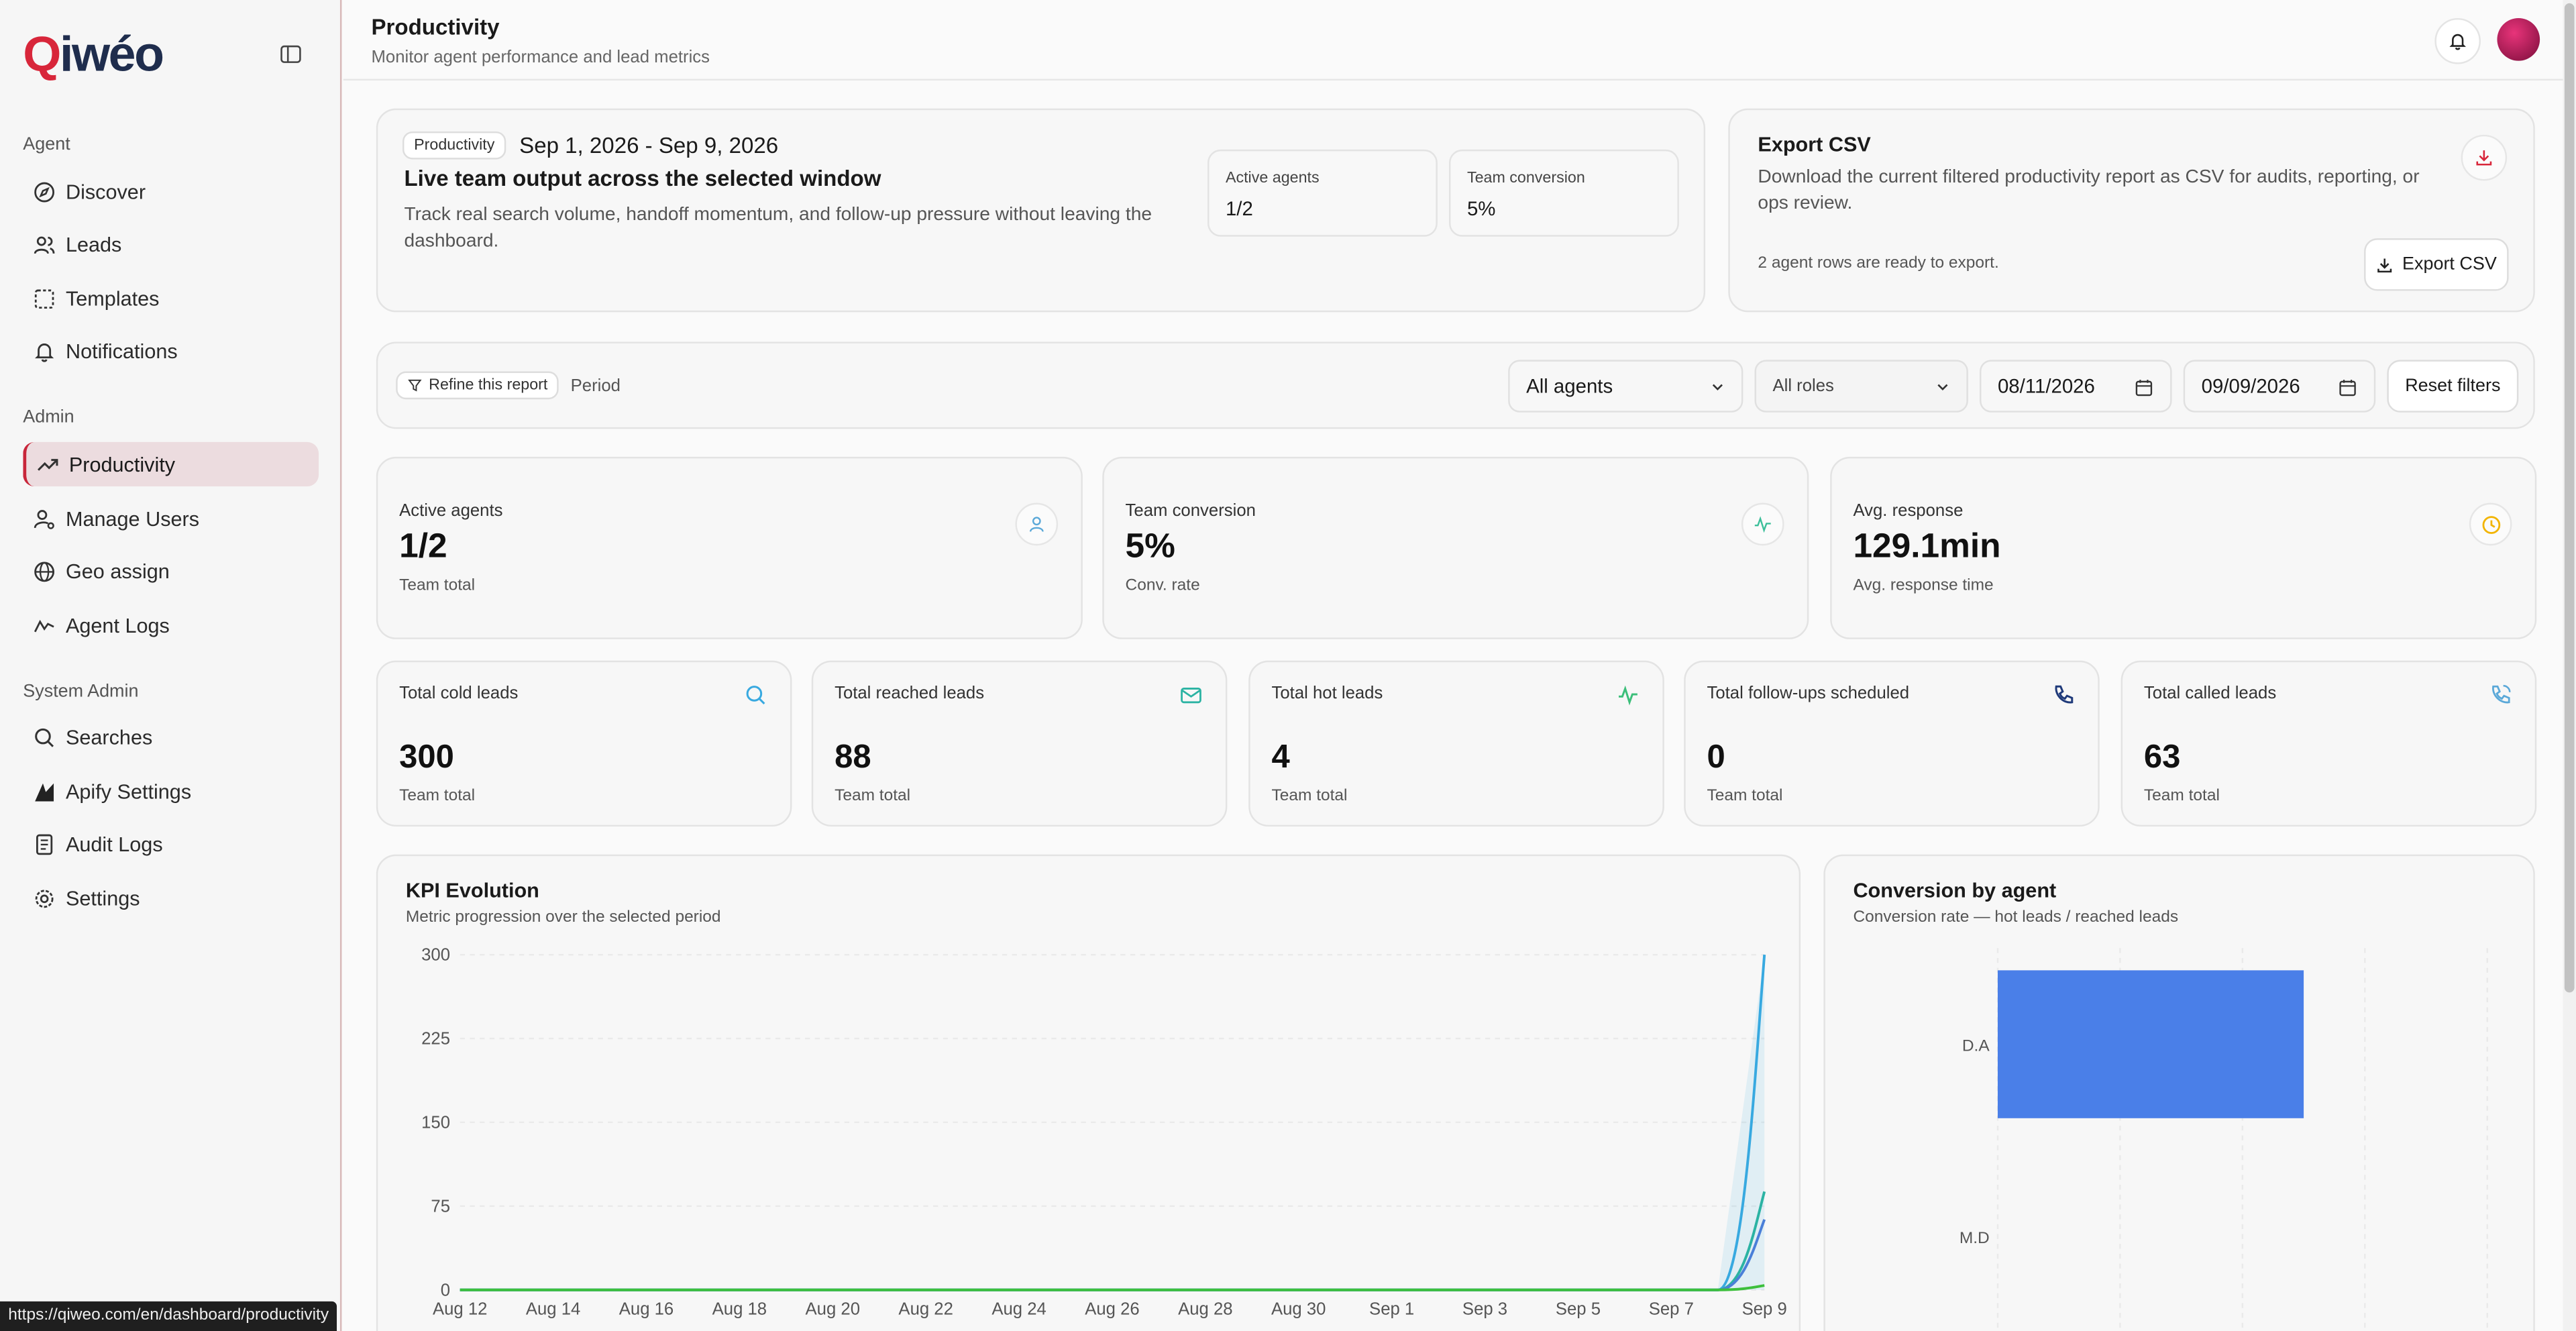  I want to click on sidebar-item-settings: Settings, so click(171, 898).